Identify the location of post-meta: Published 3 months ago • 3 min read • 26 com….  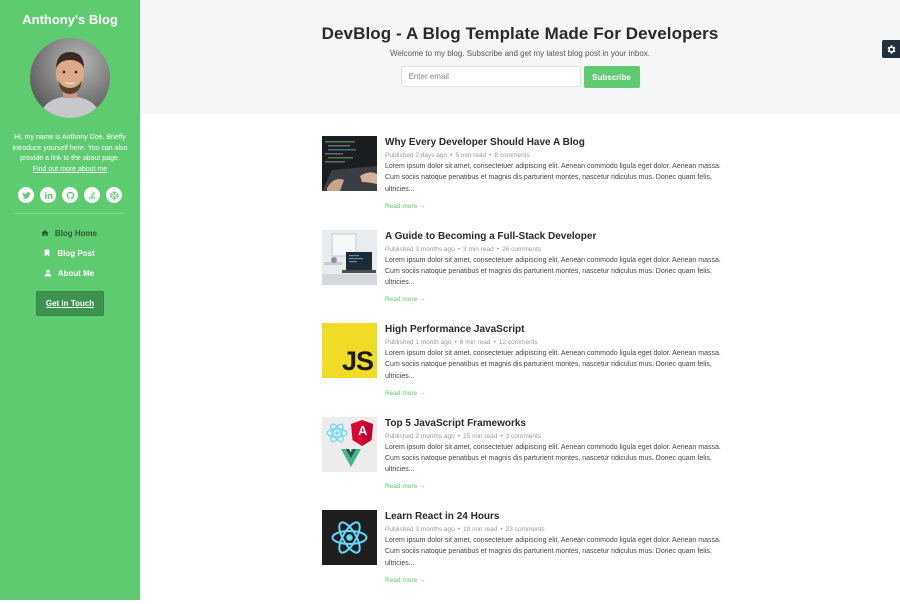
(463, 249).